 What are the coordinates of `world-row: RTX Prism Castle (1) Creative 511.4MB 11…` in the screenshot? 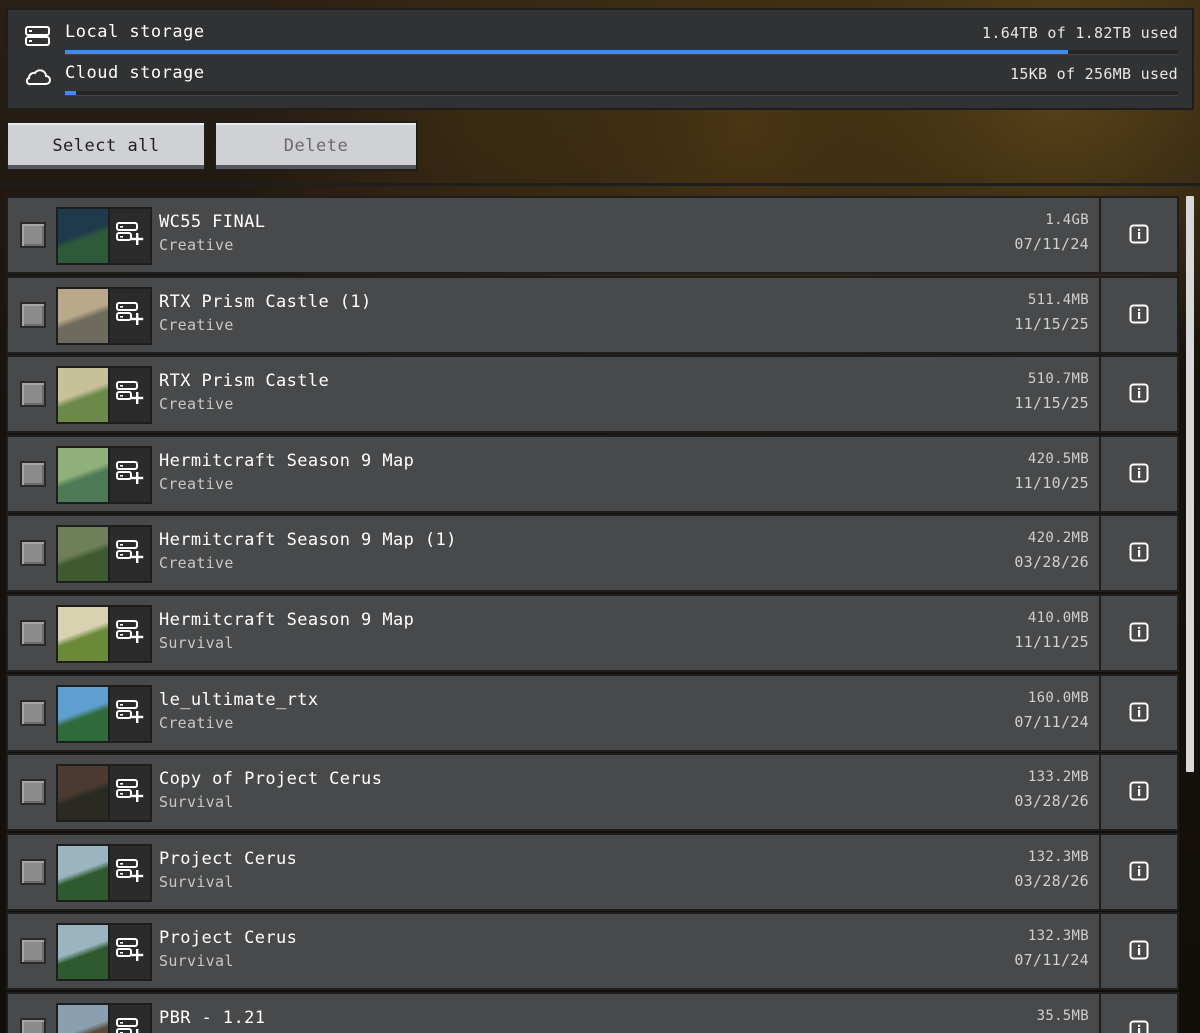 It's located at (592, 315).